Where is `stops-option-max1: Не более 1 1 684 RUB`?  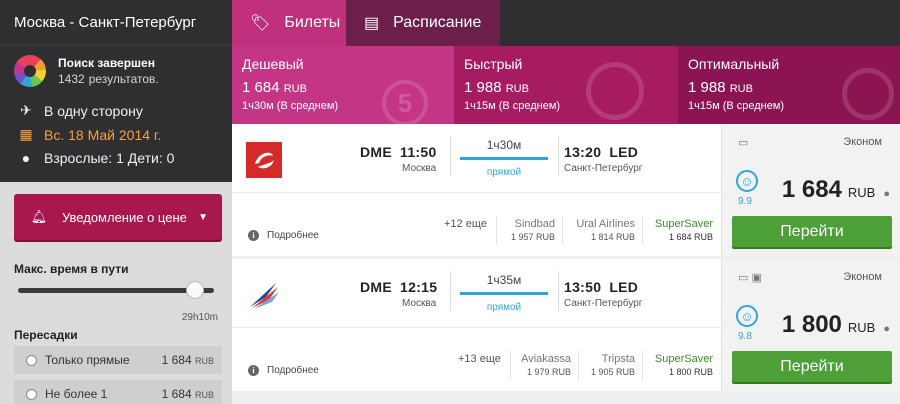 stops-option-max1: Не более 1 1 684 RUB is located at coordinates (118, 392).